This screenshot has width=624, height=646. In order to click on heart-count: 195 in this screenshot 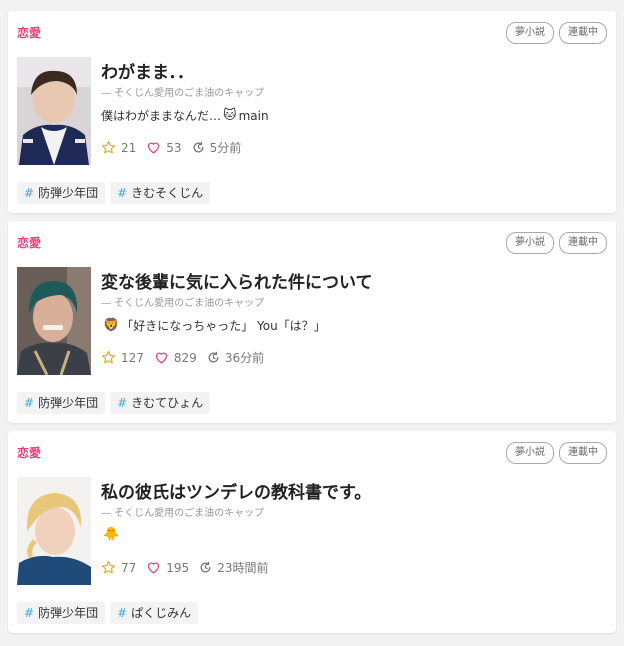, I will do `click(167, 567)`.